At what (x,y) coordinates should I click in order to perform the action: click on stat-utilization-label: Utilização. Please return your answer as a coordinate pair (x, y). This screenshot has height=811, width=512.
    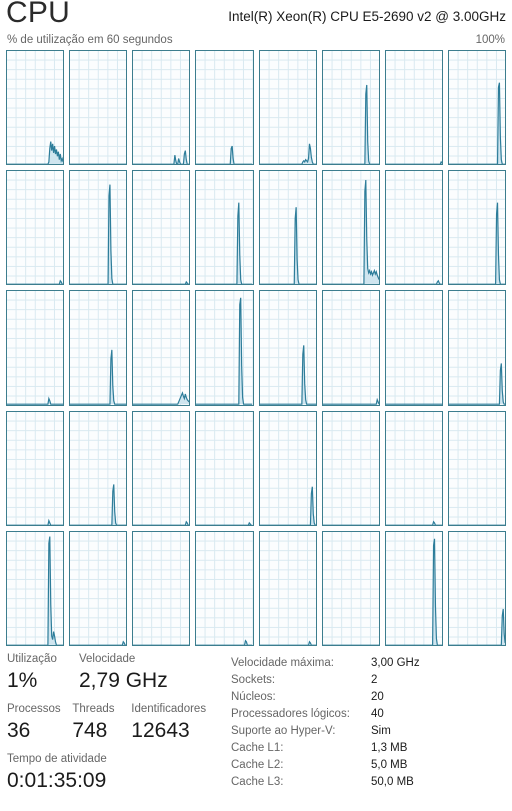
    Looking at the image, I should click on (32, 659).